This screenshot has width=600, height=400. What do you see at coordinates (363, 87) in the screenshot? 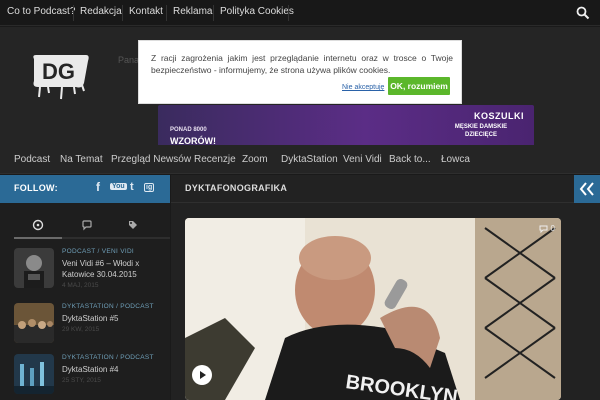
I see `decline-link: Nie akceptuję` at bounding box center [363, 87].